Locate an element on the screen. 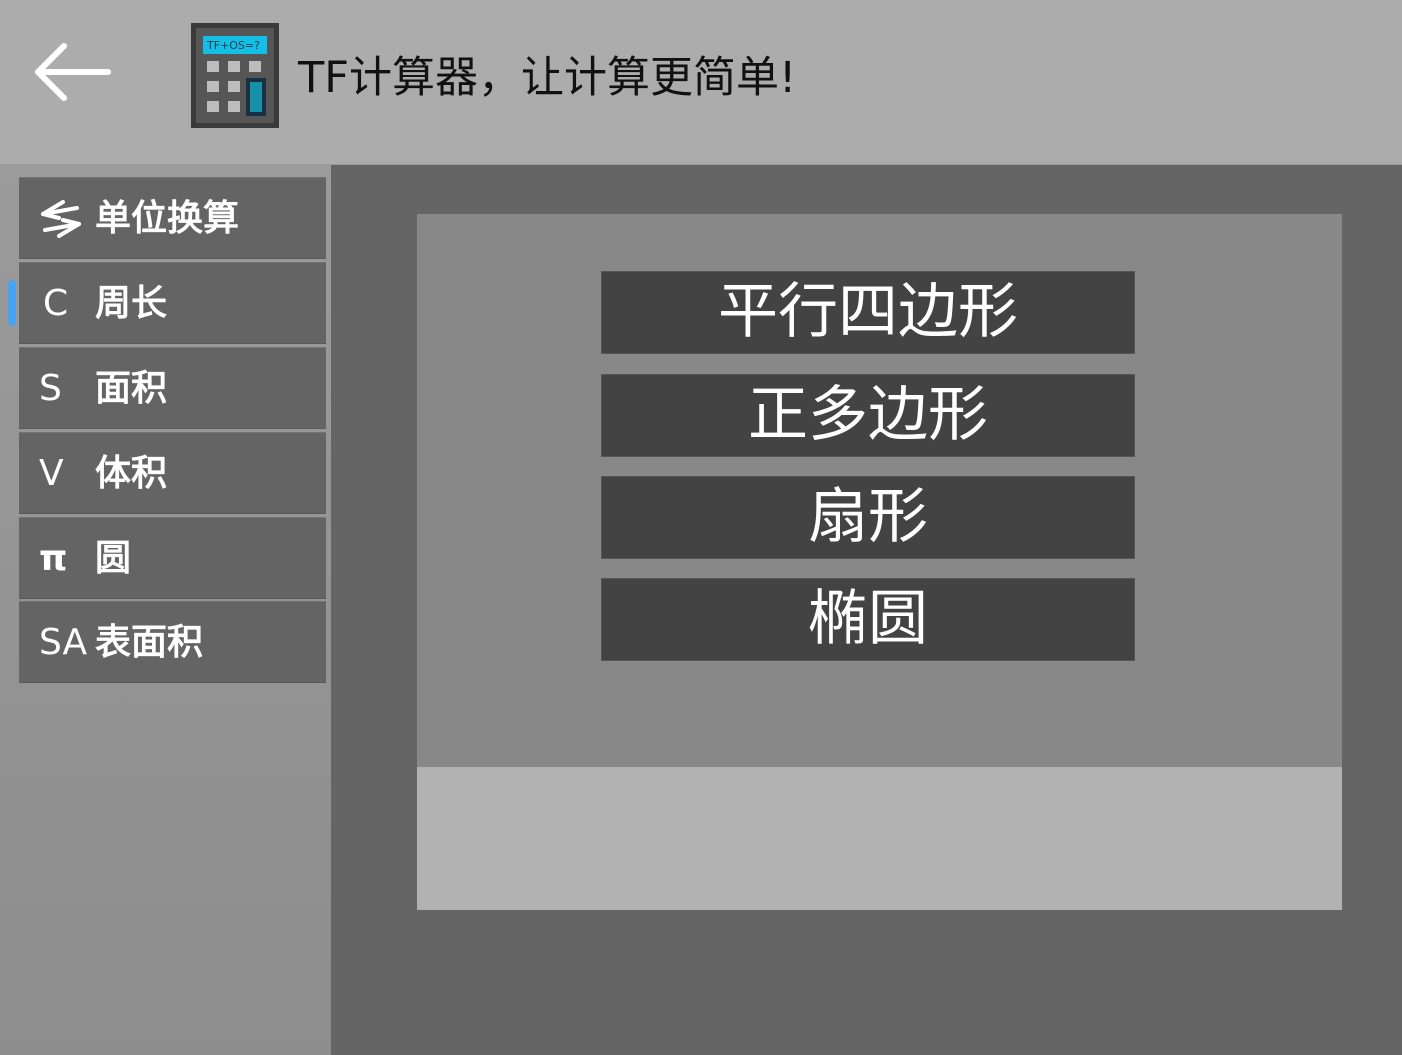  result-area is located at coordinates (879, 838).